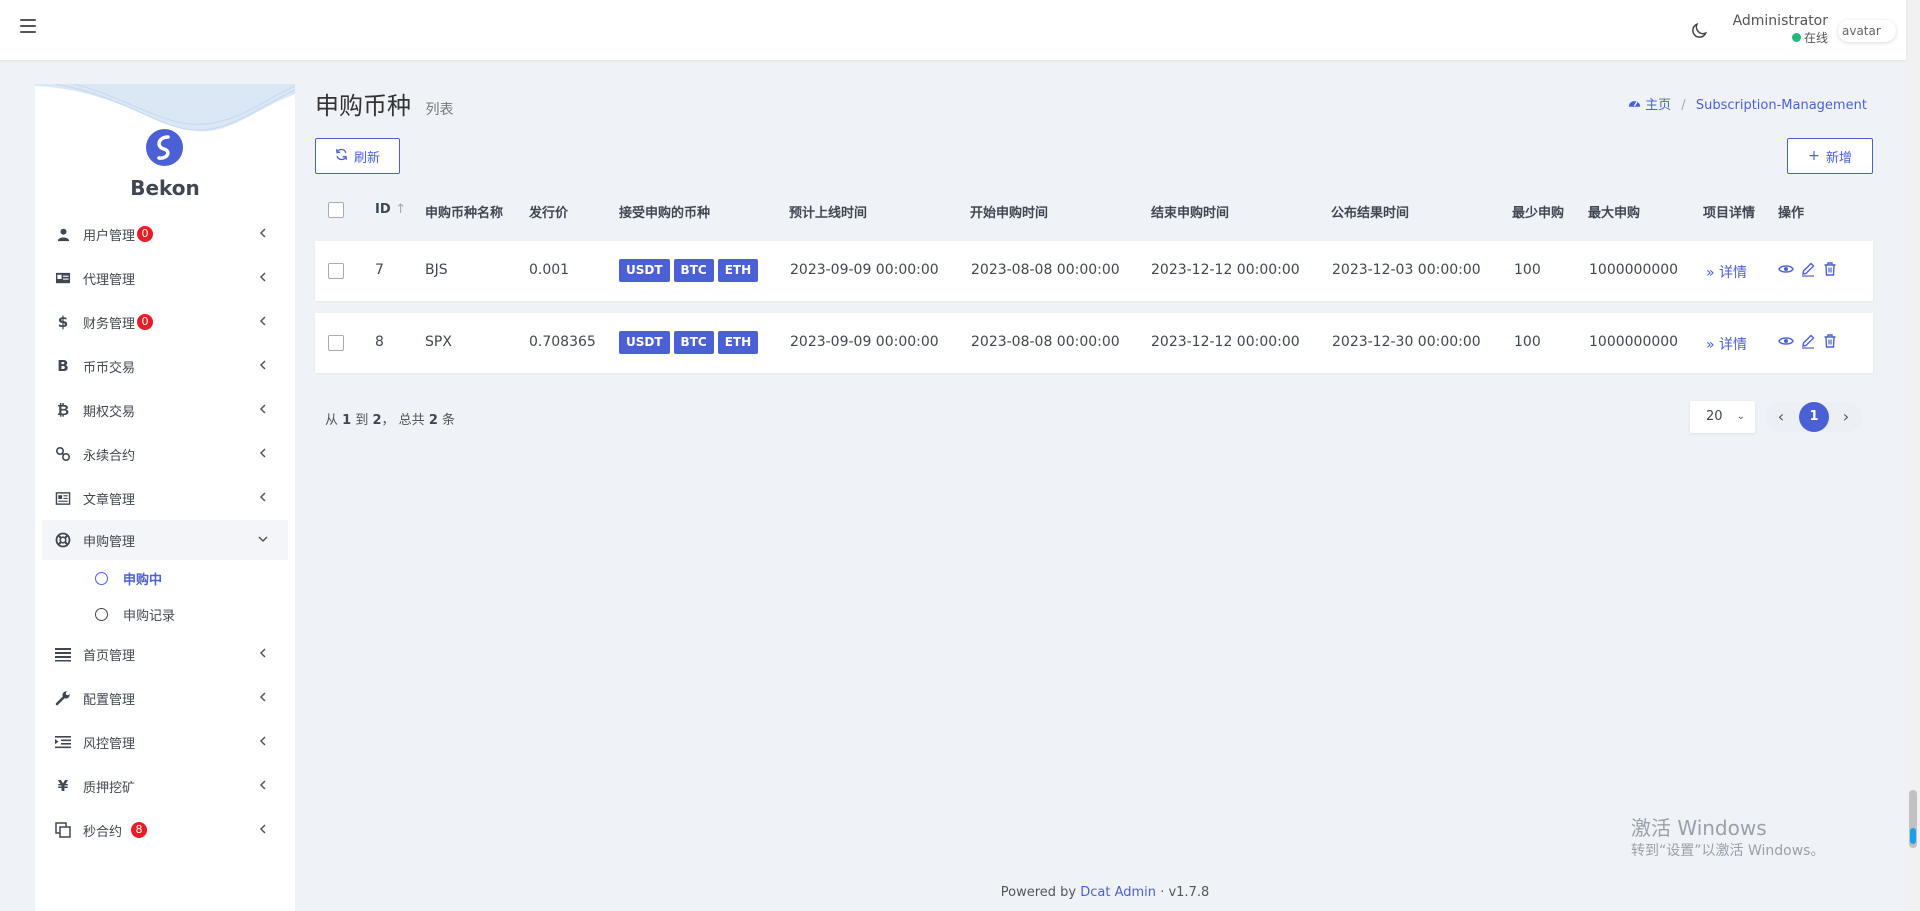 The image size is (1920, 911). I want to click on per-page-value: 20, so click(1714, 416).